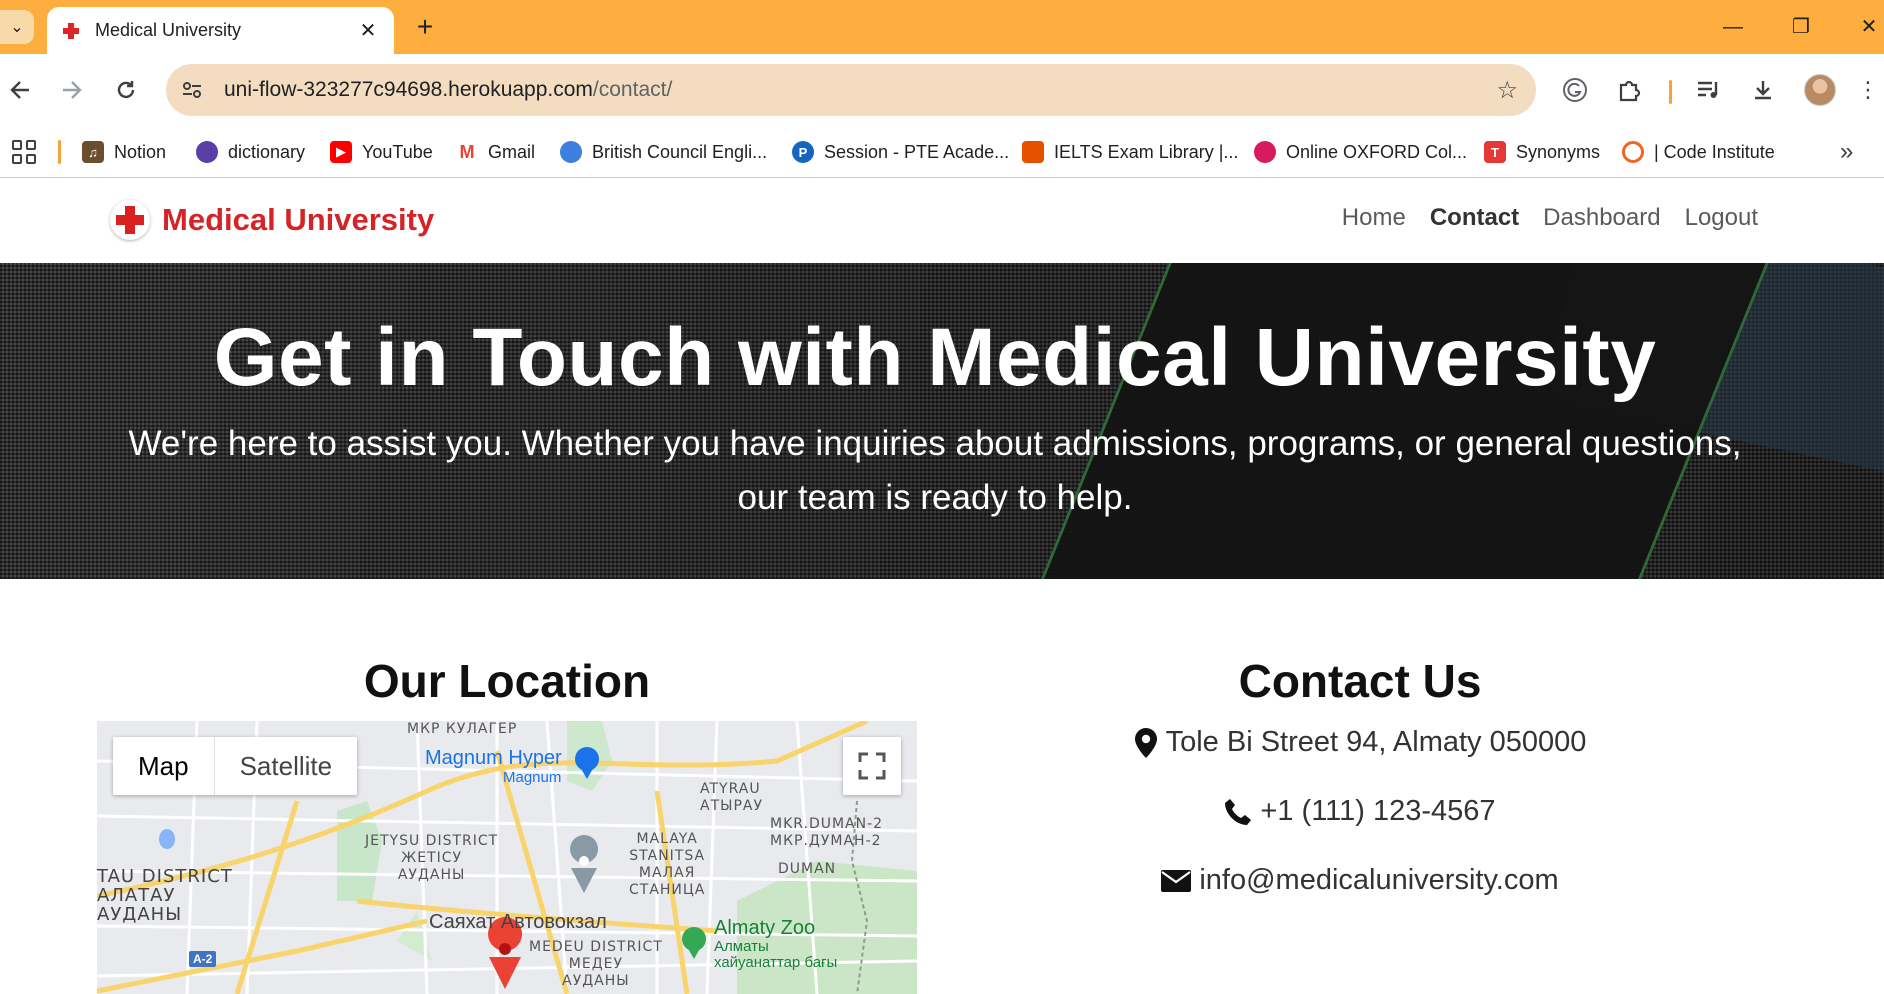 The height and width of the screenshot is (994, 1884). I want to click on fullscreen-icon, so click(872, 766).